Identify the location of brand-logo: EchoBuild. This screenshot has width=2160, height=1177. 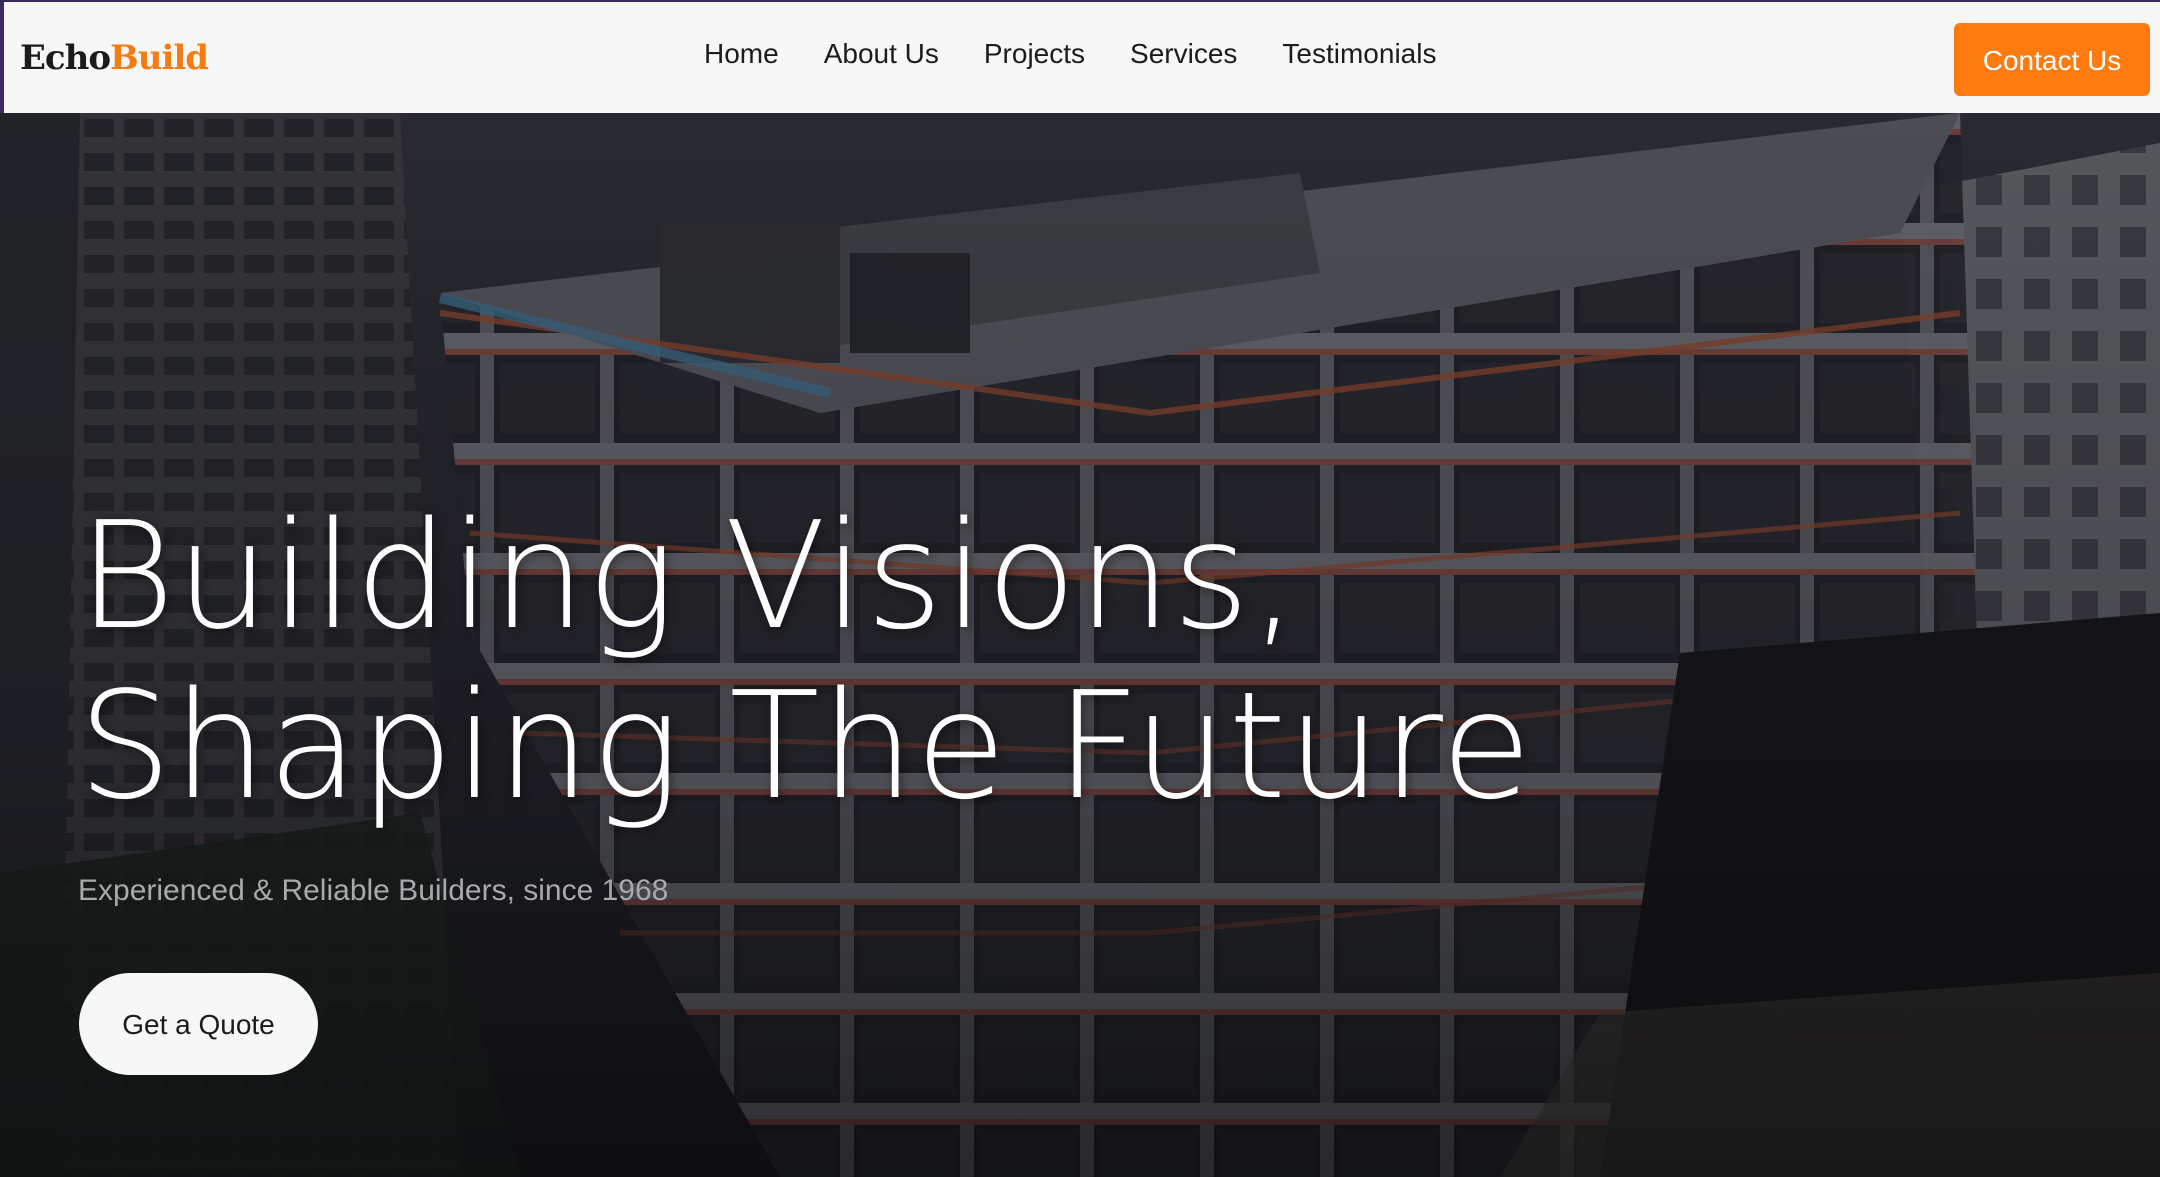
(114, 58).